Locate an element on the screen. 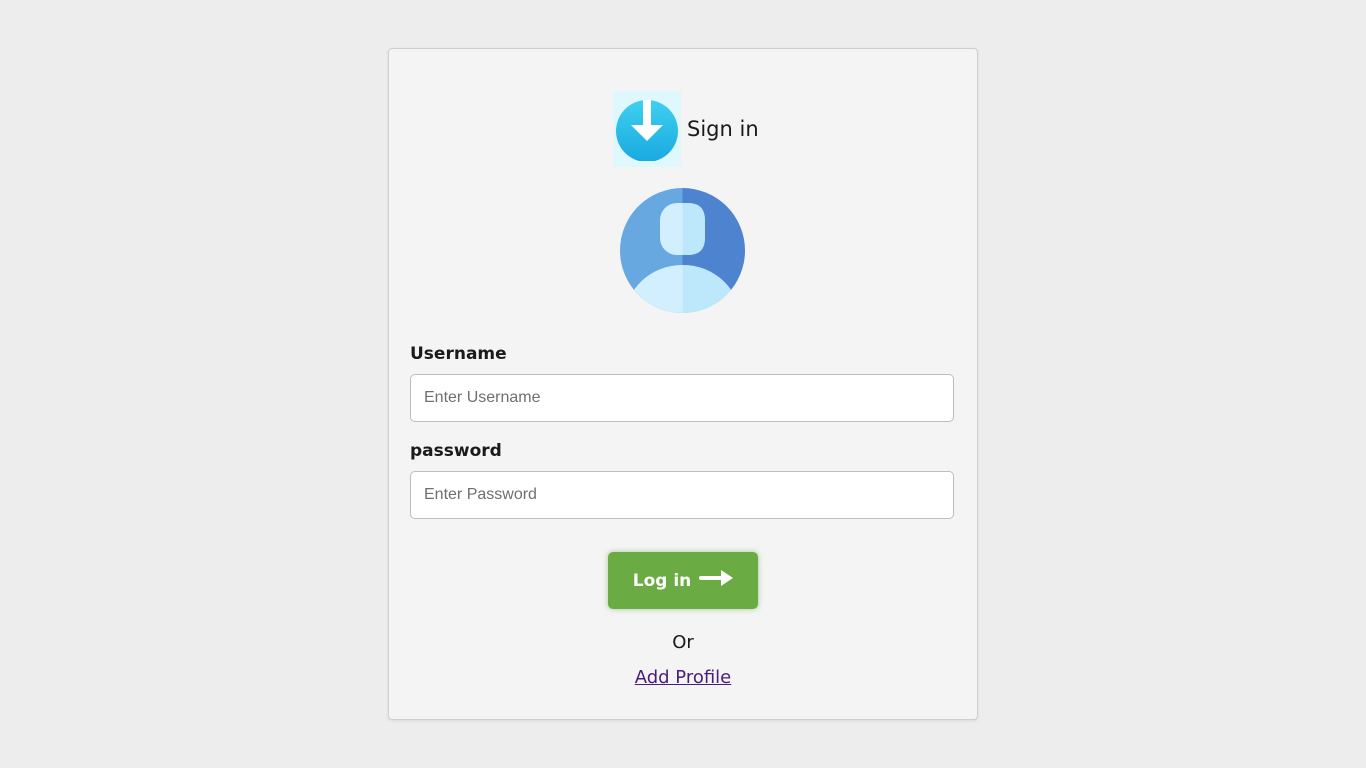 The image size is (1366, 768). username-label: Username is located at coordinates (458, 354).